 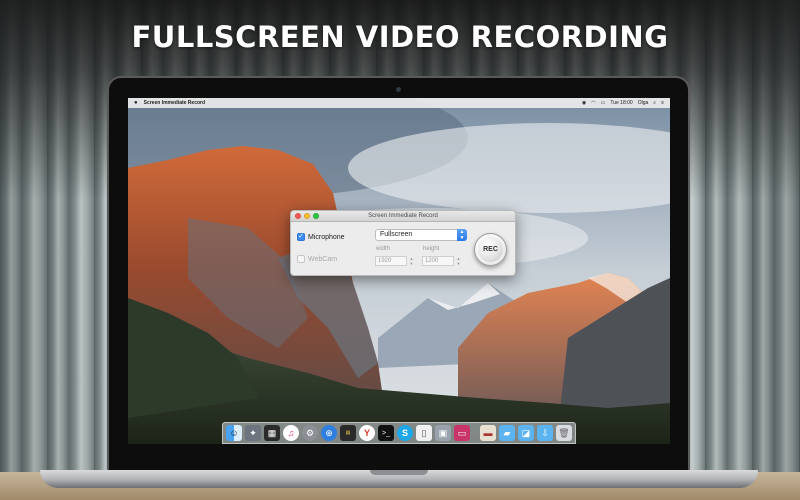 I want to click on downloads-icon: ⇩, so click(x=545, y=433).